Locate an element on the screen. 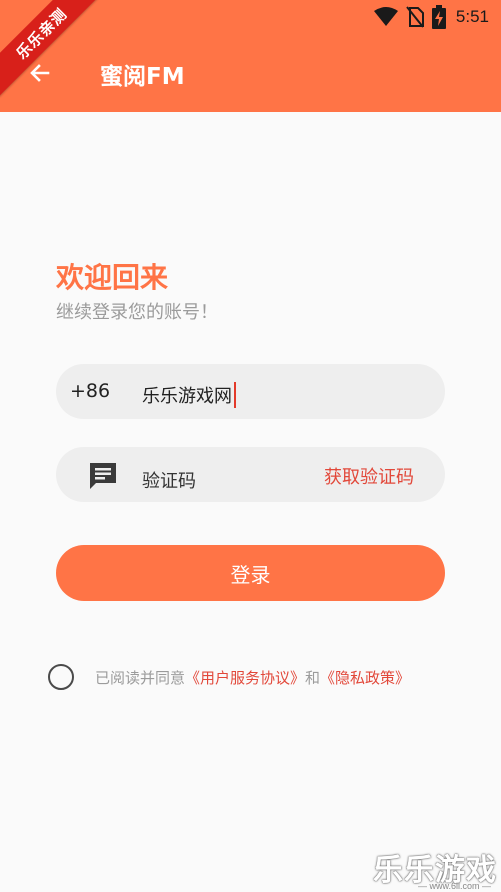 The height and width of the screenshot is (892, 501). phone-input: 乐乐游戏网 is located at coordinates (189, 395).